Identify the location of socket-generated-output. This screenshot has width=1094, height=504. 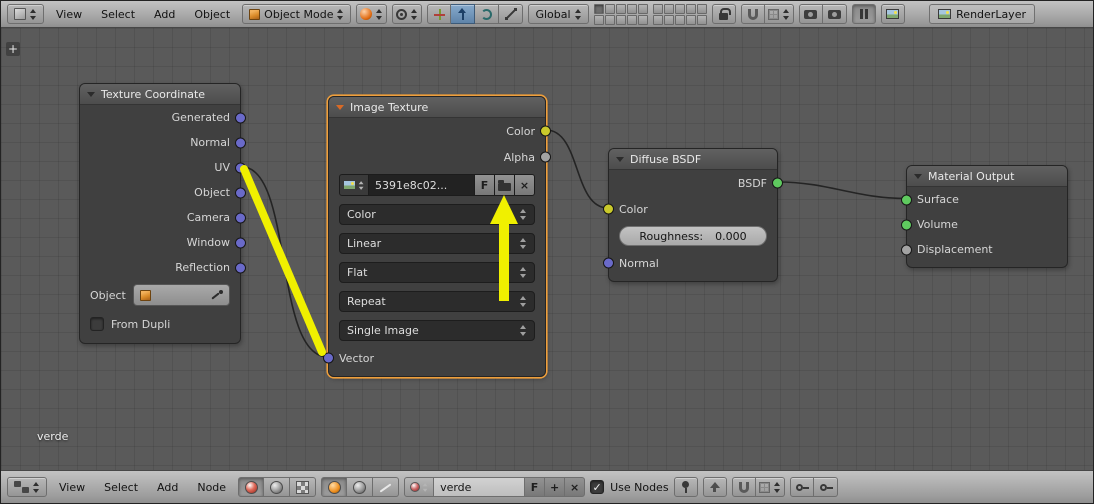
(240, 117).